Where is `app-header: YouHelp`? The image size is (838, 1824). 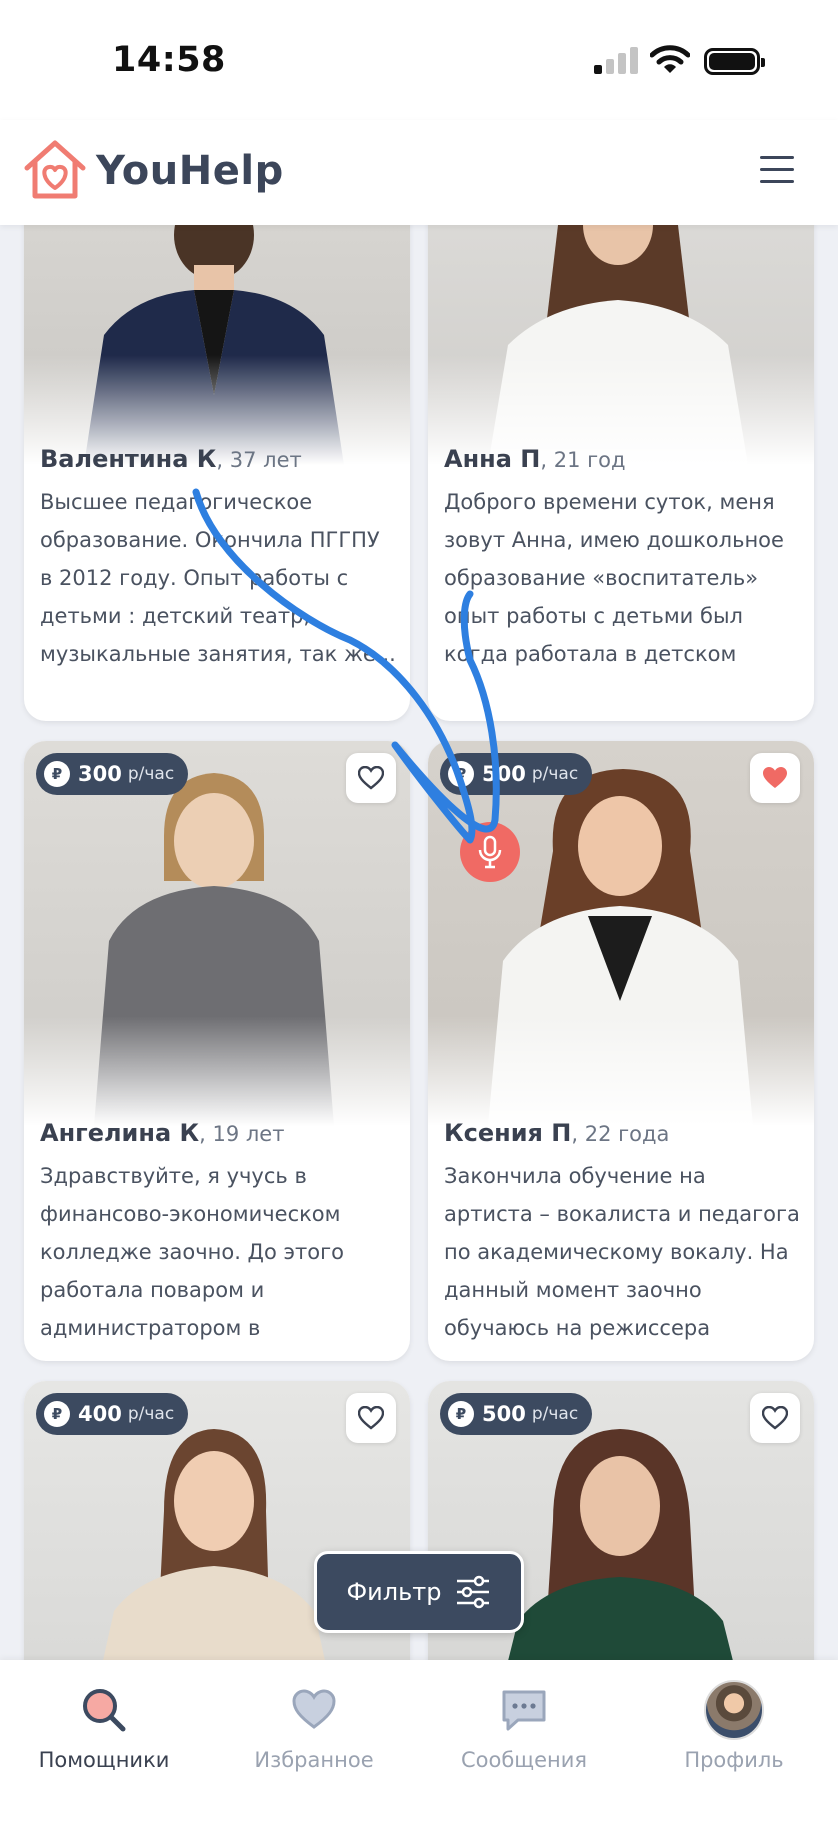 app-header: YouHelp is located at coordinates (419, 172).